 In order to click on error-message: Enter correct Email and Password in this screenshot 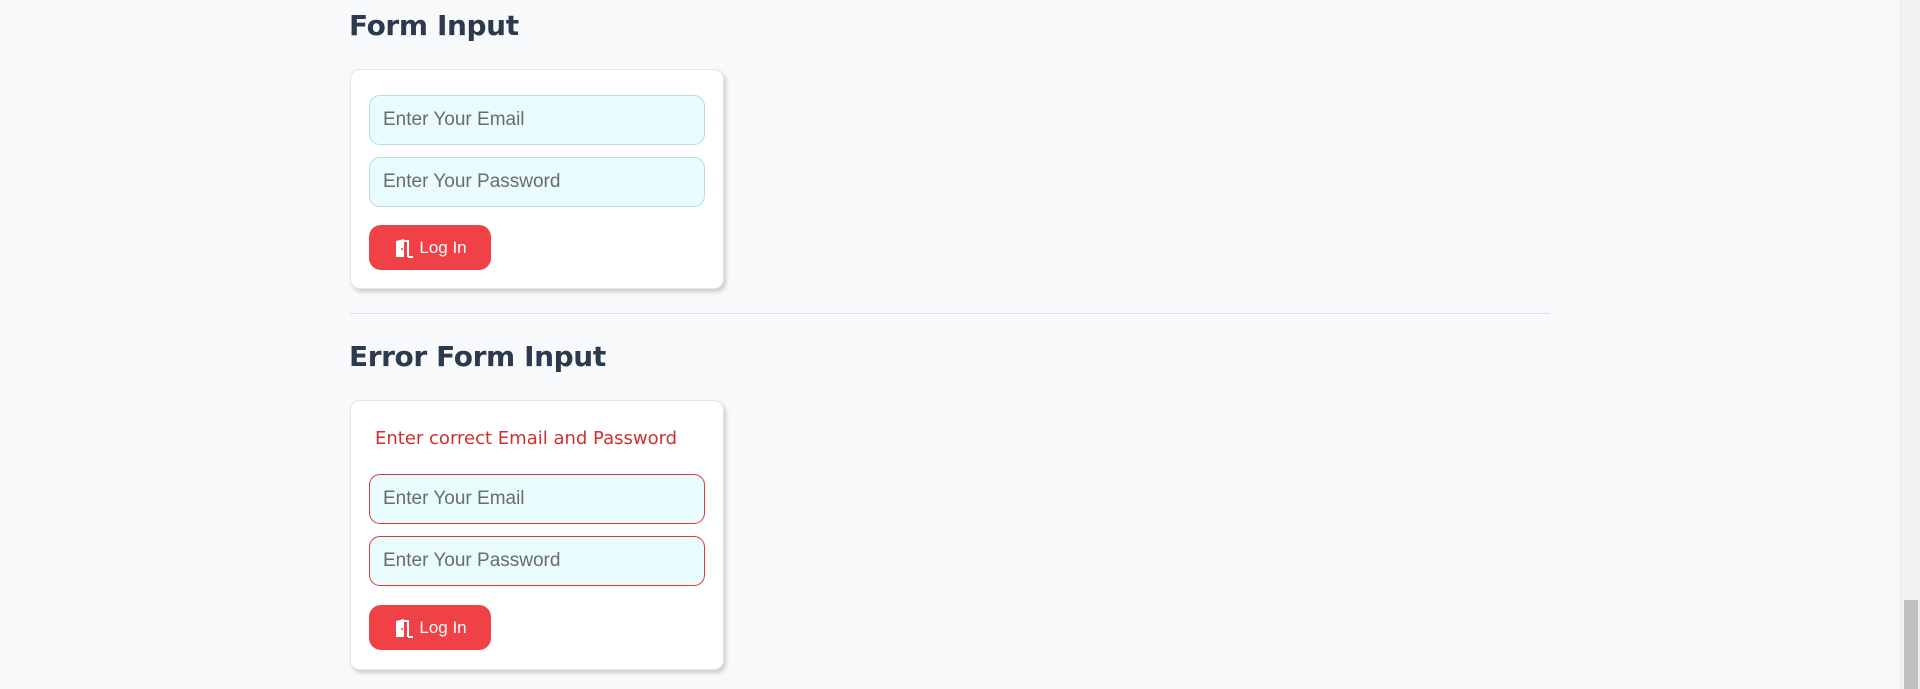, I will do `click(526, 438)`.